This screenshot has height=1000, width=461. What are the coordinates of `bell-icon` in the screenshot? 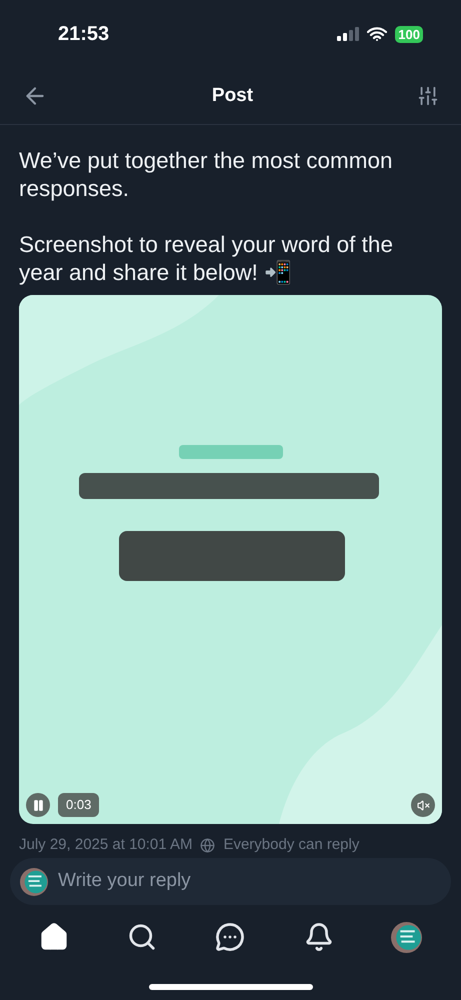 It's located at (319, 937).